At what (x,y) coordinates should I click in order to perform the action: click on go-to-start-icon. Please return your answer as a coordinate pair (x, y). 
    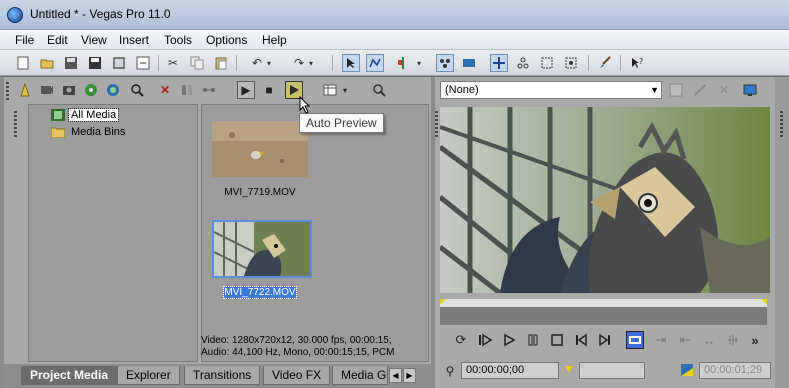
    Looking at the image, I should click on (581, 340).